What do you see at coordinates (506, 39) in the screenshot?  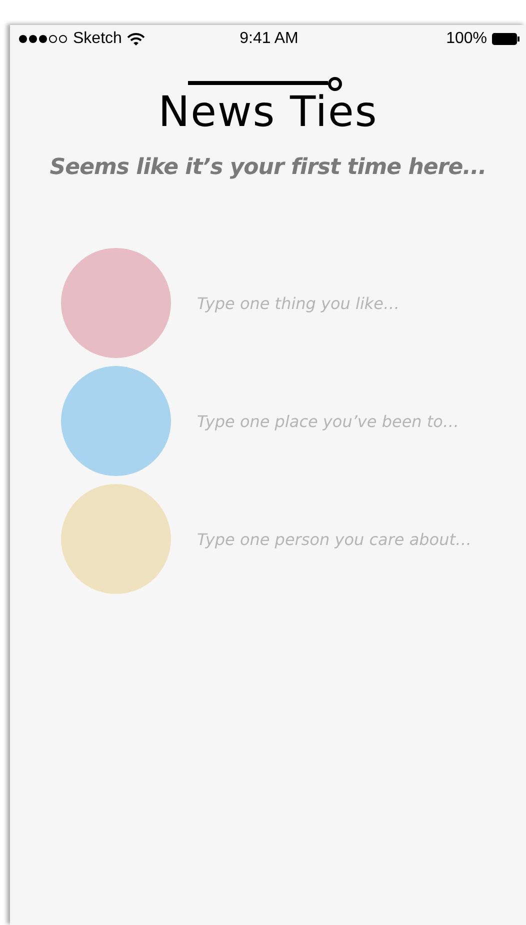 I see `battery-icon` at bounding box center [506, 39].